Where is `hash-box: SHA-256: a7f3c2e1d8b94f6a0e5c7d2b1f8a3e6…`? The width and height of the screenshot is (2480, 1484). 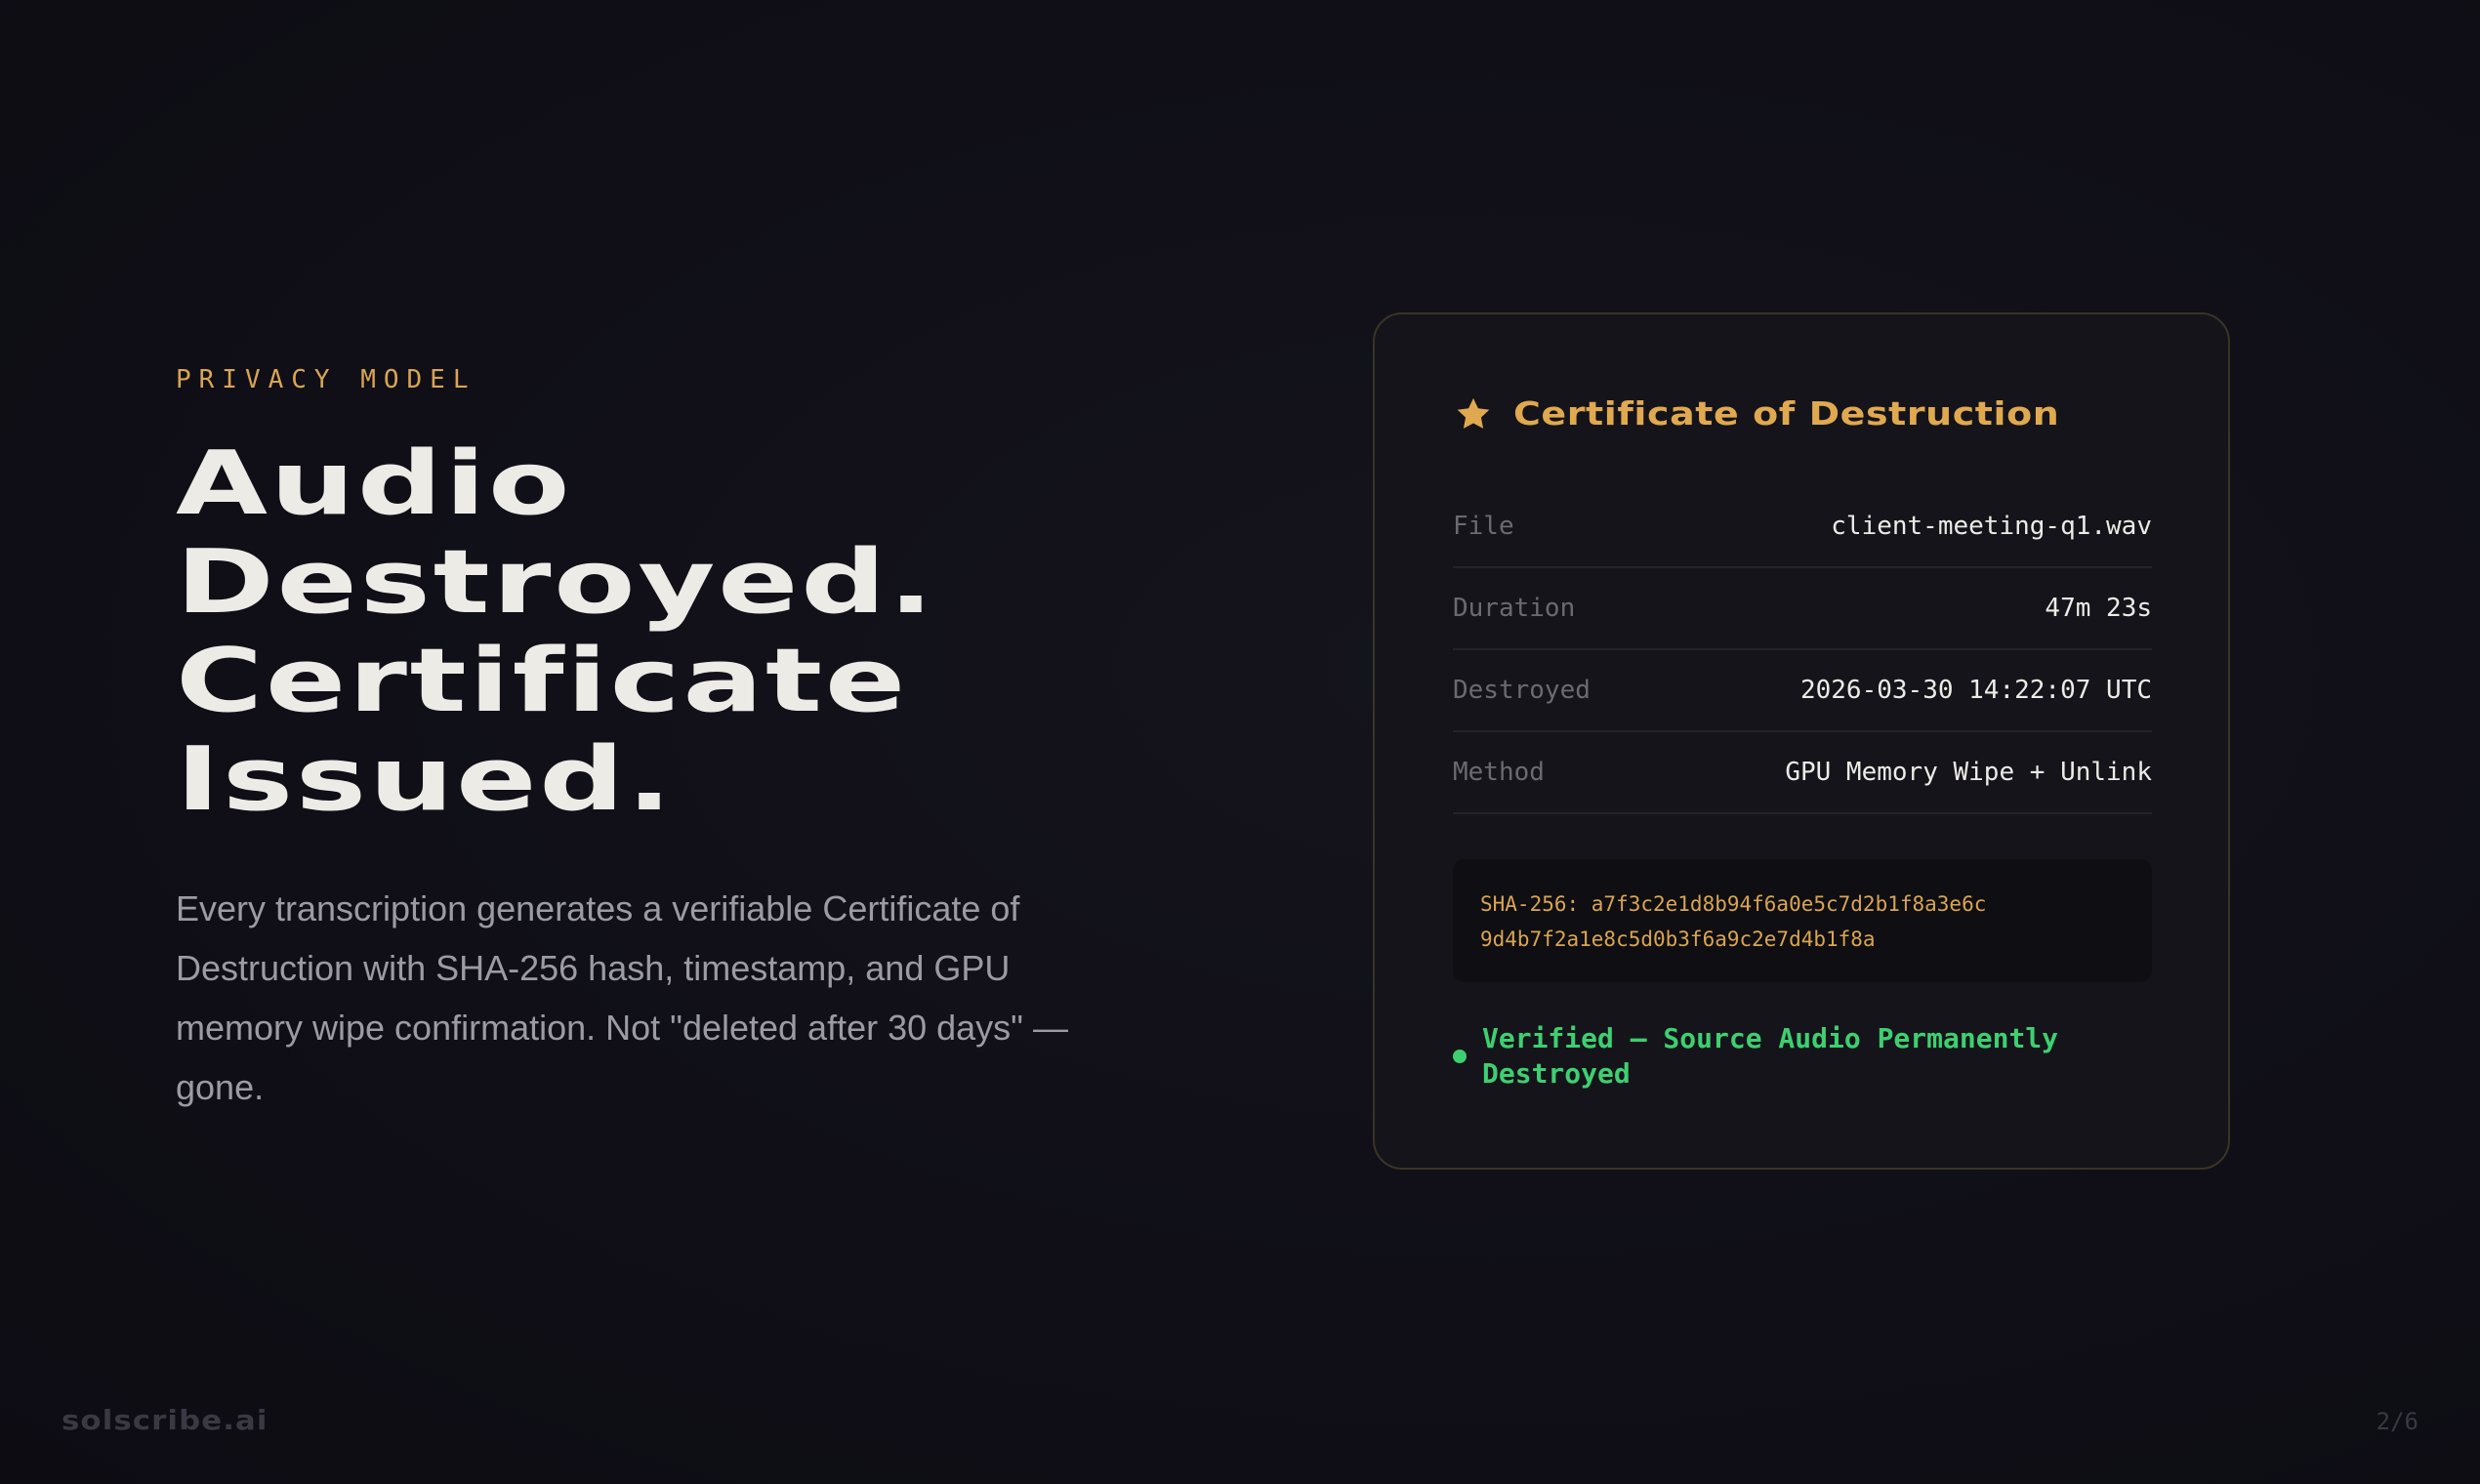
hash-box: SHA-256: a7f3c2e1d8b94f6a0e5c7d2b1f8a3e6… is located at coordinates (1802, 921).